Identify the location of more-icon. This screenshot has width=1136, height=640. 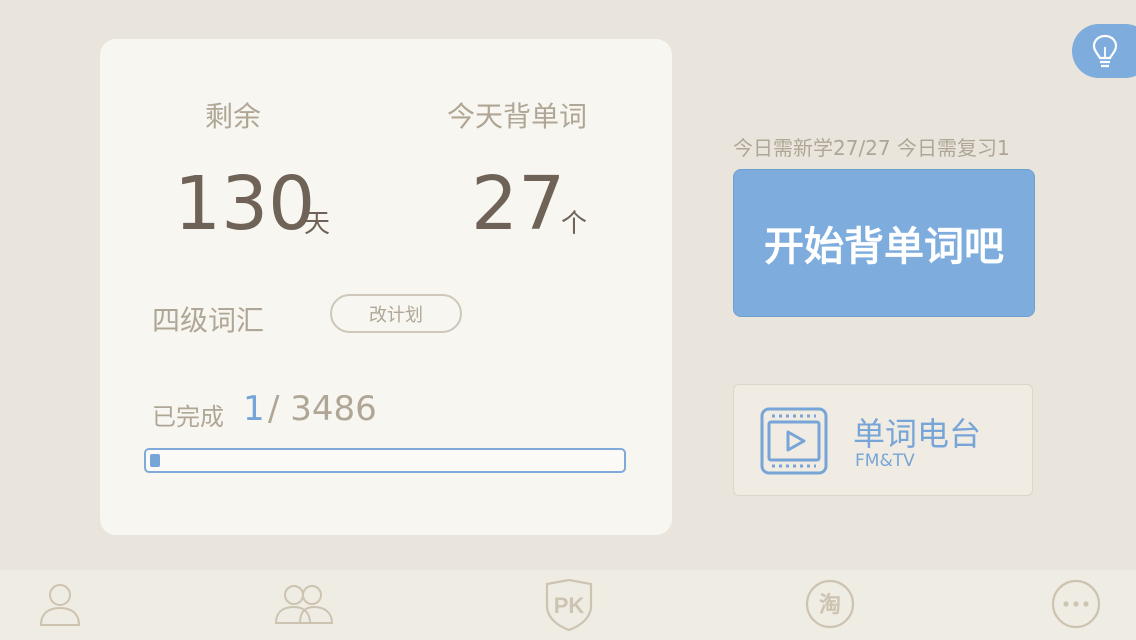
(1076, 606).